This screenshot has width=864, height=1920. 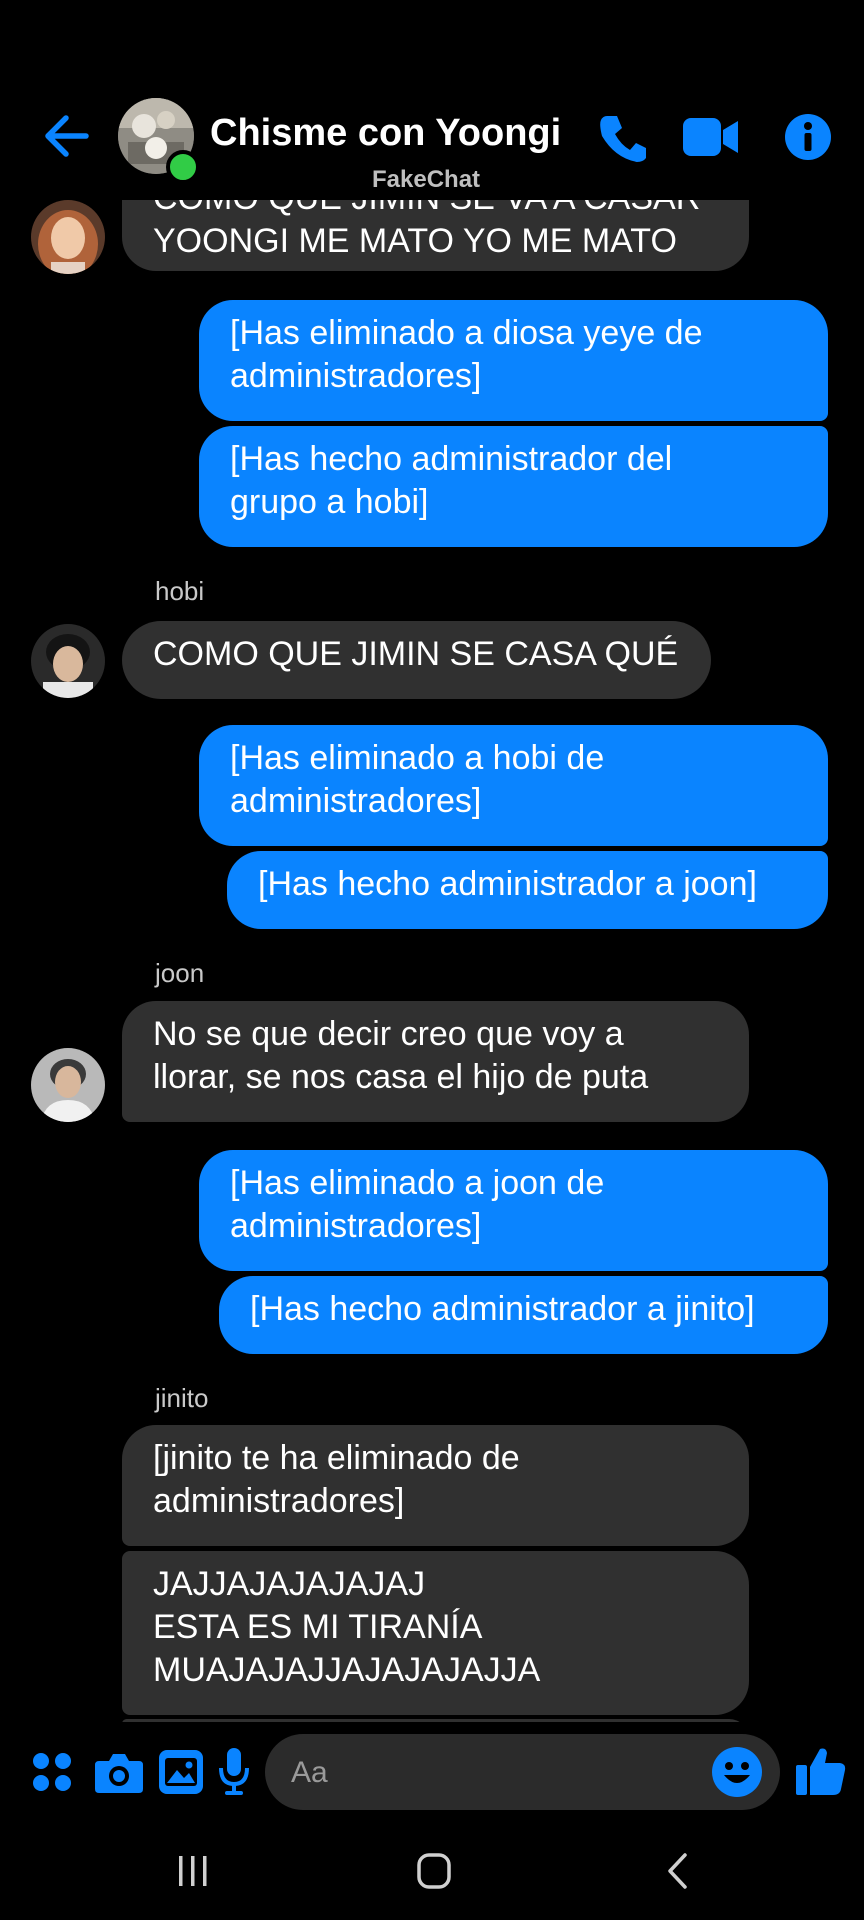 What do you see at coordinates (401, 1077) in the screenshot?
I see `message-text: llorar, se nos casa el hijo de puta` at bounding box center [401, 1077].